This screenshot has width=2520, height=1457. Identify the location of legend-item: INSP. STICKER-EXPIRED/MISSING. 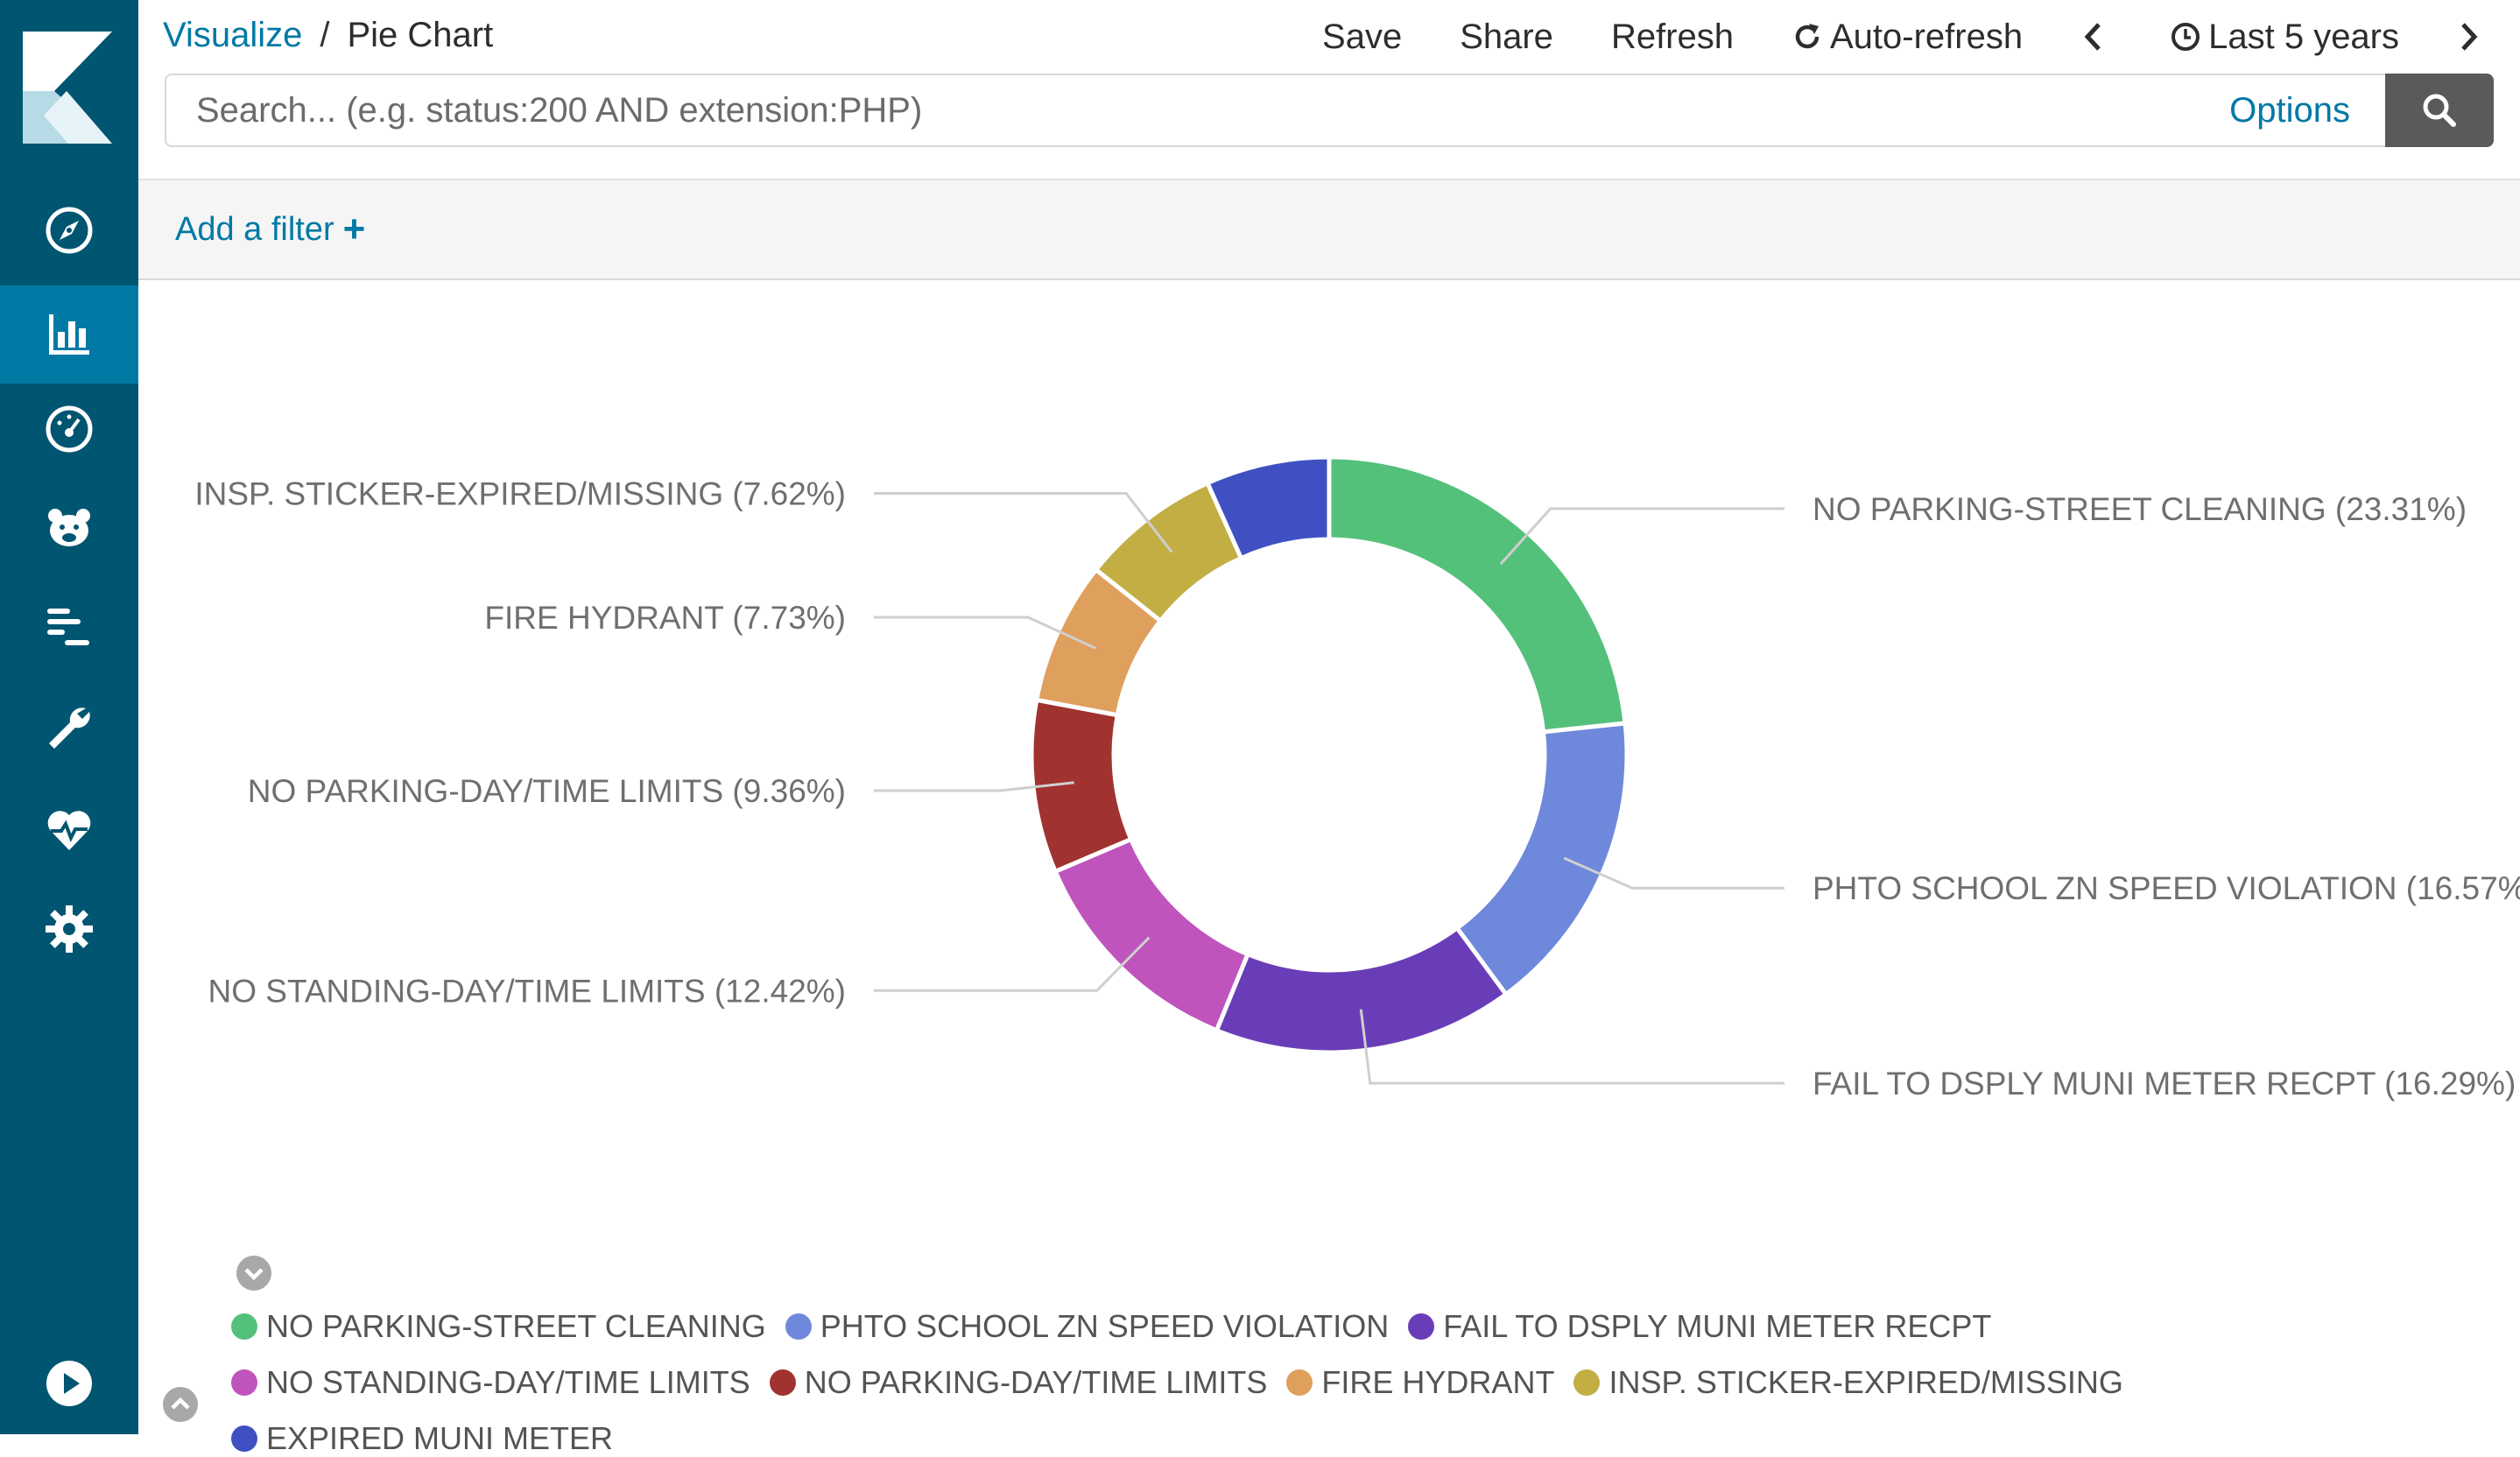
(1848, 1382).